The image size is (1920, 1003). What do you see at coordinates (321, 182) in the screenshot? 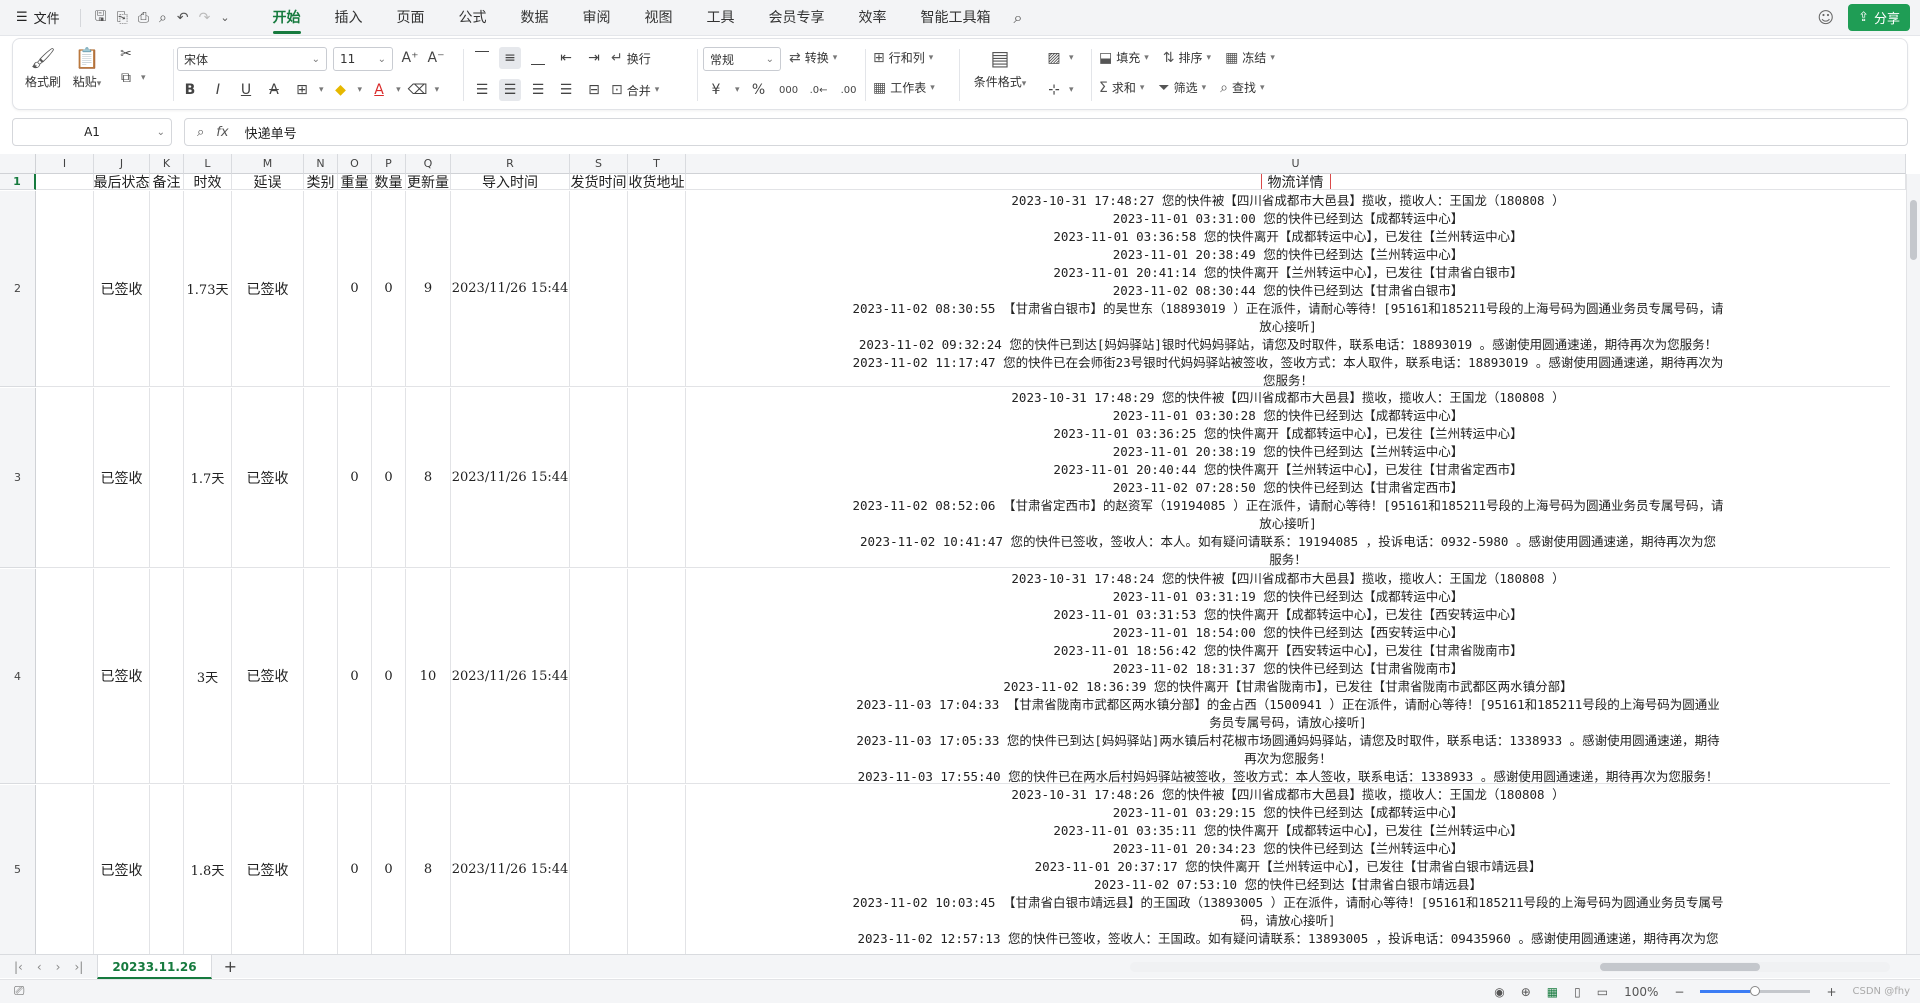
I see `header-cell-N: 类别` at bounding box center [321, 182].